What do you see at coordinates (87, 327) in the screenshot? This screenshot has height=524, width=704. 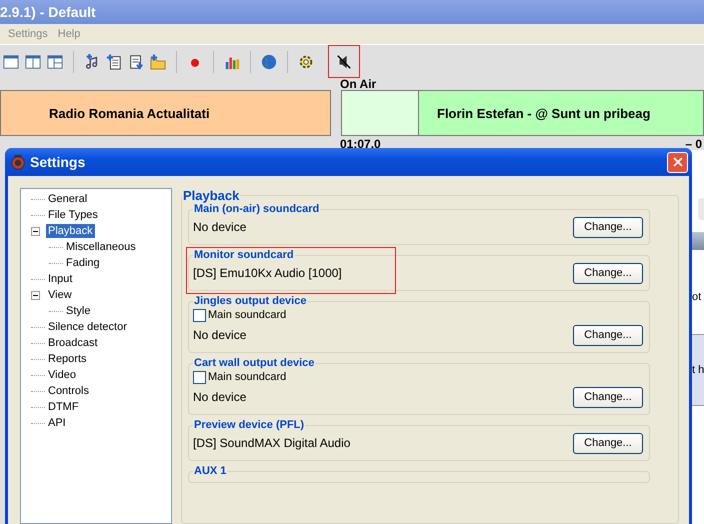 I see `tree-item: Silence detector` at bounding box center [87, 327].